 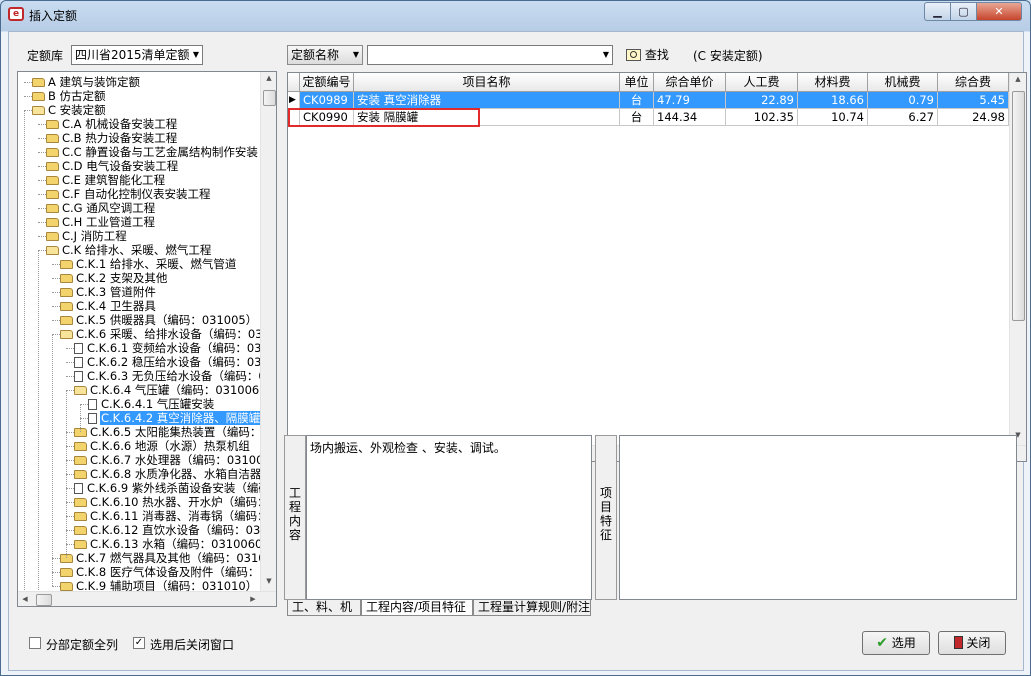 I want to click on close-button: 关闭, so click(x=972, y=643).